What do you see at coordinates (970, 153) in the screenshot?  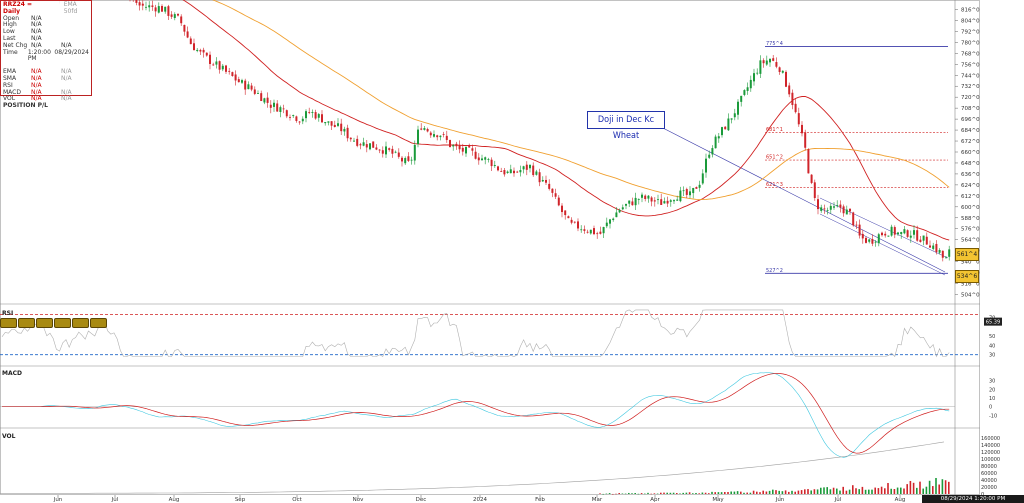 I see `y-tick-label: 660^0` at bounding box center [970, 153].